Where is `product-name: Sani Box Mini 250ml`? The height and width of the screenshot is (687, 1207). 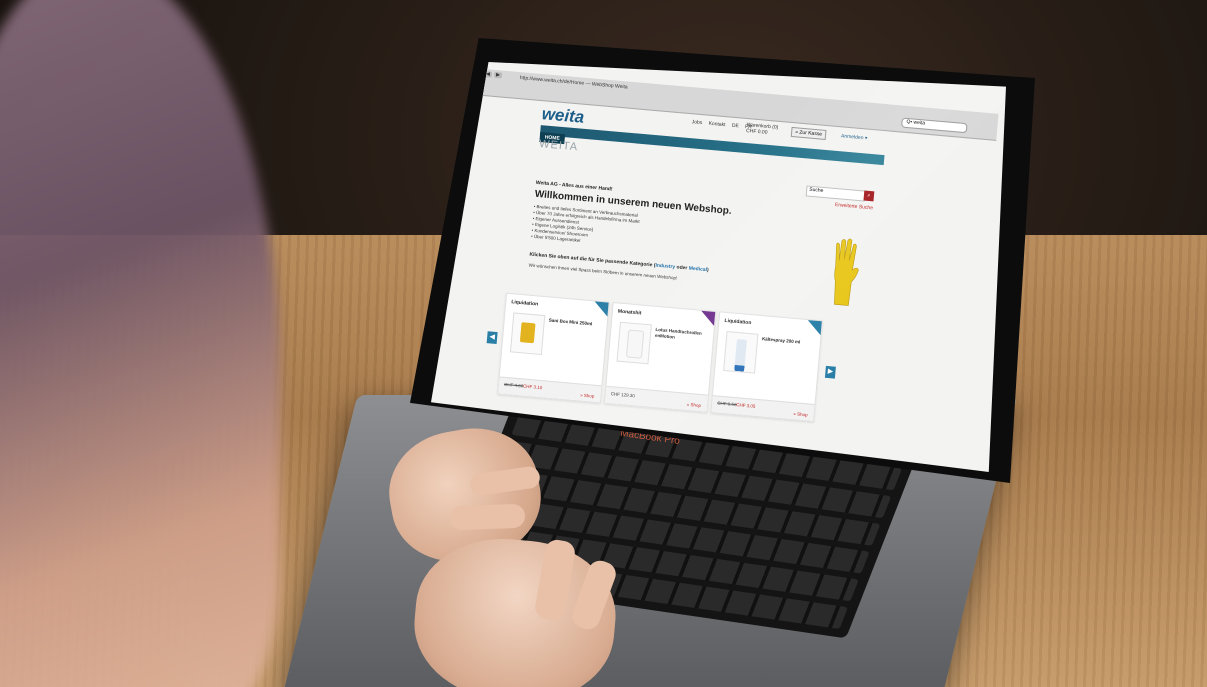
product-name: Sani Box Mini 250ml is located at coordinates (570, 322).